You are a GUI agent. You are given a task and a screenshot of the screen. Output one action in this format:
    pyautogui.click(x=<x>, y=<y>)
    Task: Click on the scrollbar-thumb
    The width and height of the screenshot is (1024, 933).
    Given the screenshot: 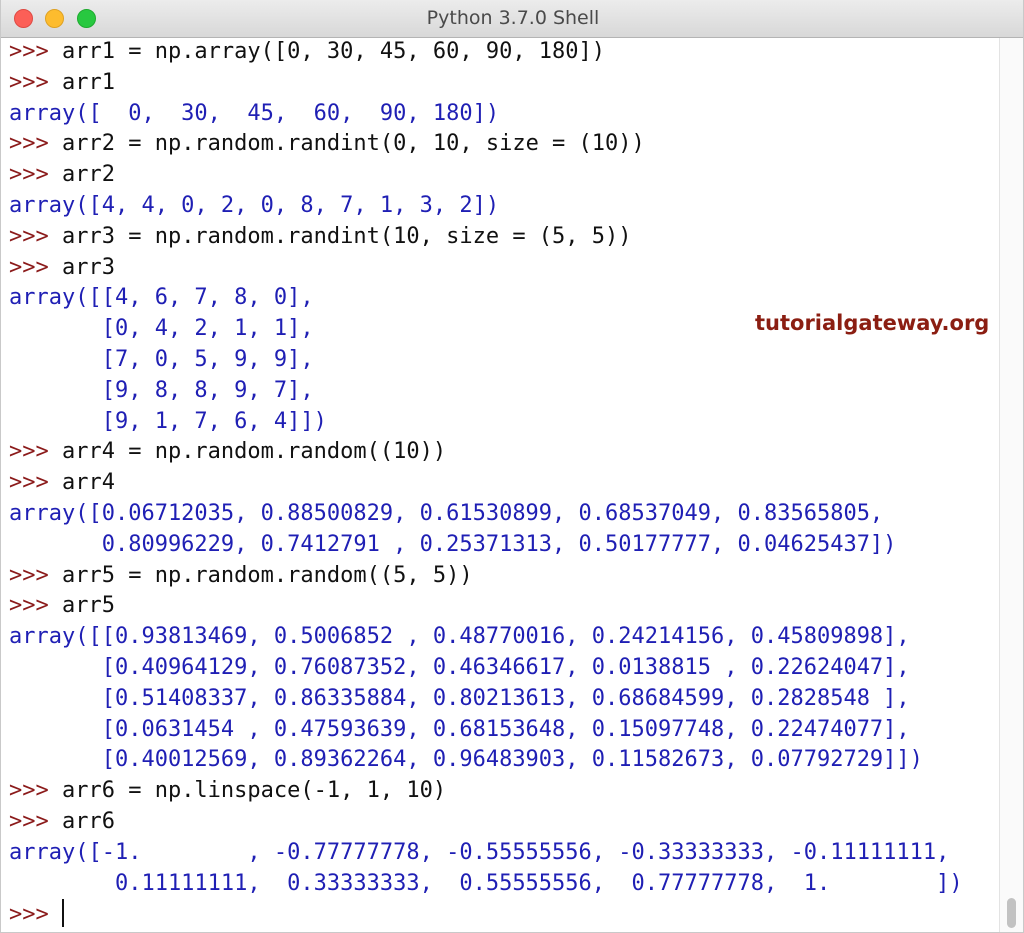 What is the action you would take?
    pyautogui.click(x=1011, y=913)
    